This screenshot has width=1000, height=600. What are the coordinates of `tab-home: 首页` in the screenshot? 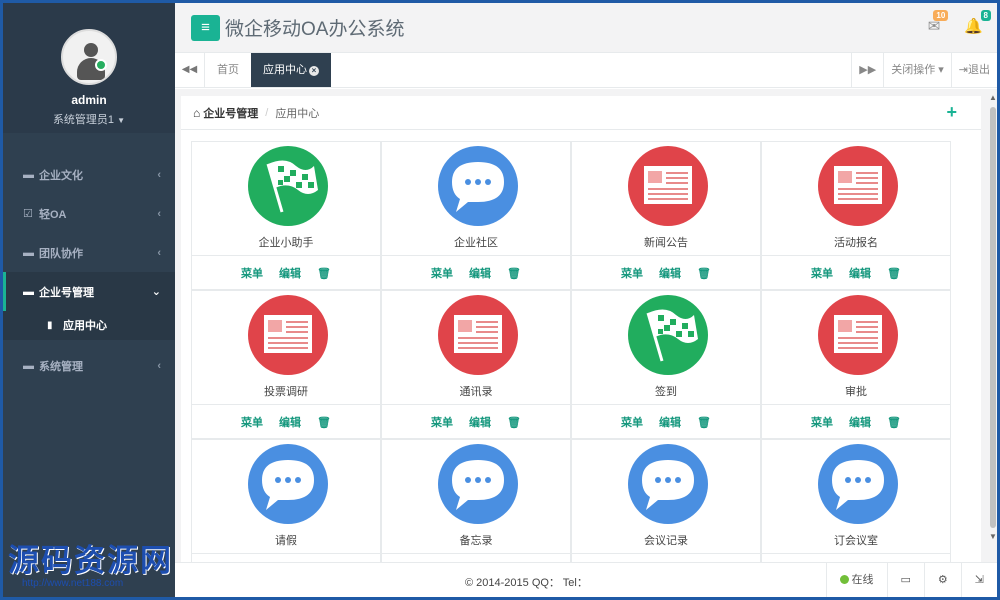 It's located at (228, 70).